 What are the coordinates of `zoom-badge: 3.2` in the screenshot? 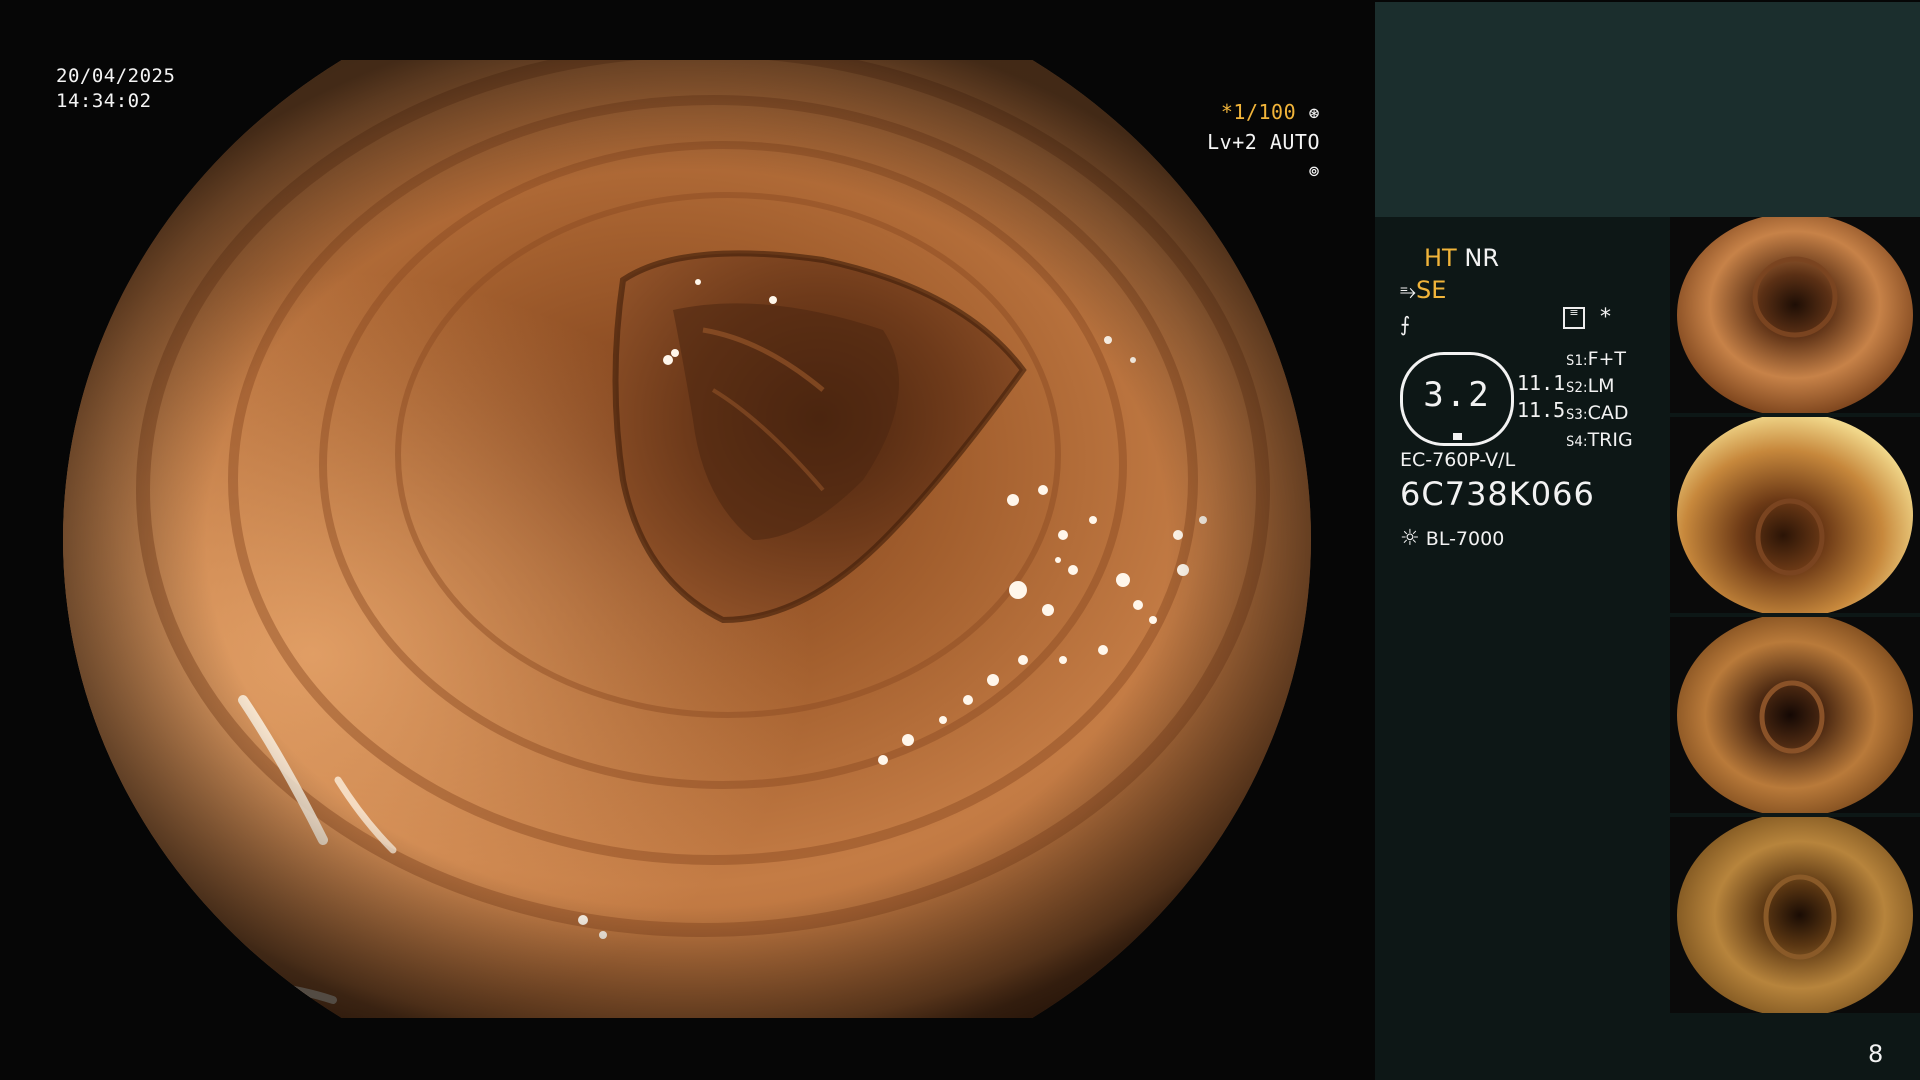 It's located at (1457, 399).